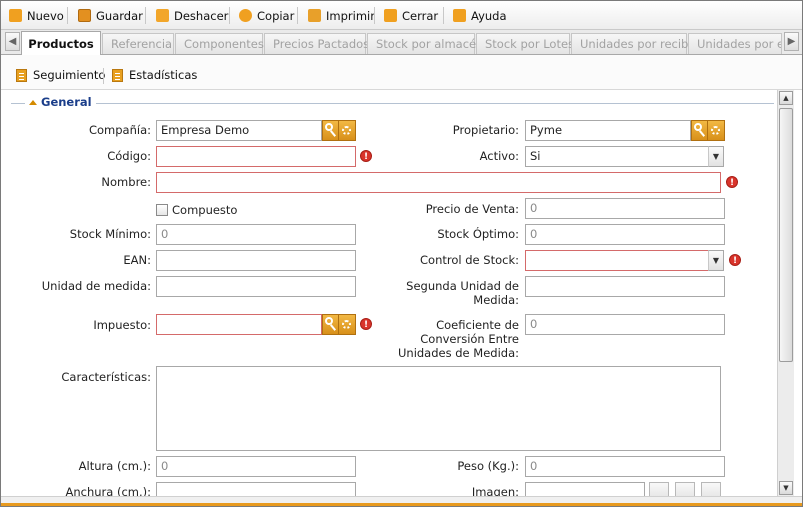 The width and height of the screenshot is (803, 507). What do you see at coordinates (256, 260) in the screenshot?
I see `ean-input` at bounding box center [256, 260].